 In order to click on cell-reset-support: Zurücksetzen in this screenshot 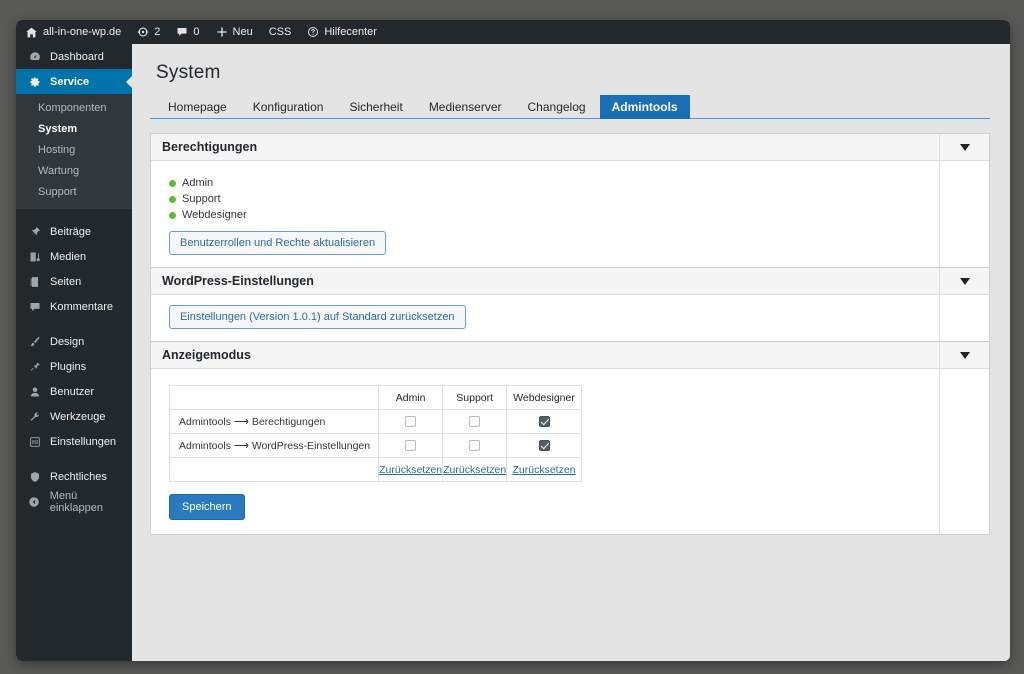, I will do `click(475, 469)`.